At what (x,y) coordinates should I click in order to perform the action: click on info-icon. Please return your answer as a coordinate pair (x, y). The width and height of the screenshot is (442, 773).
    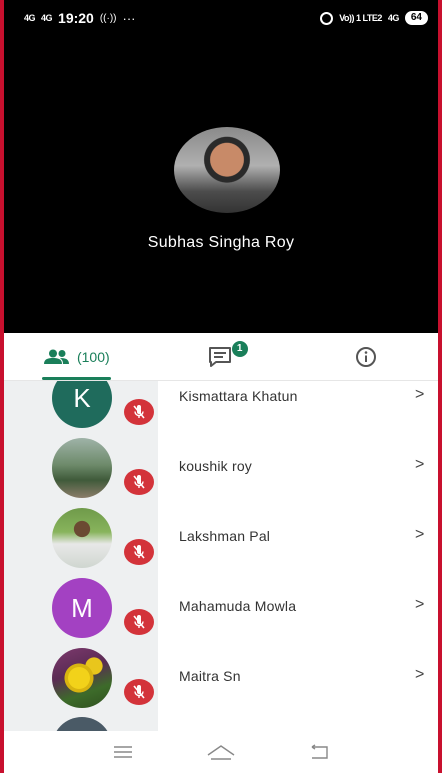
    Looking at the image, I should click on (365, 356).